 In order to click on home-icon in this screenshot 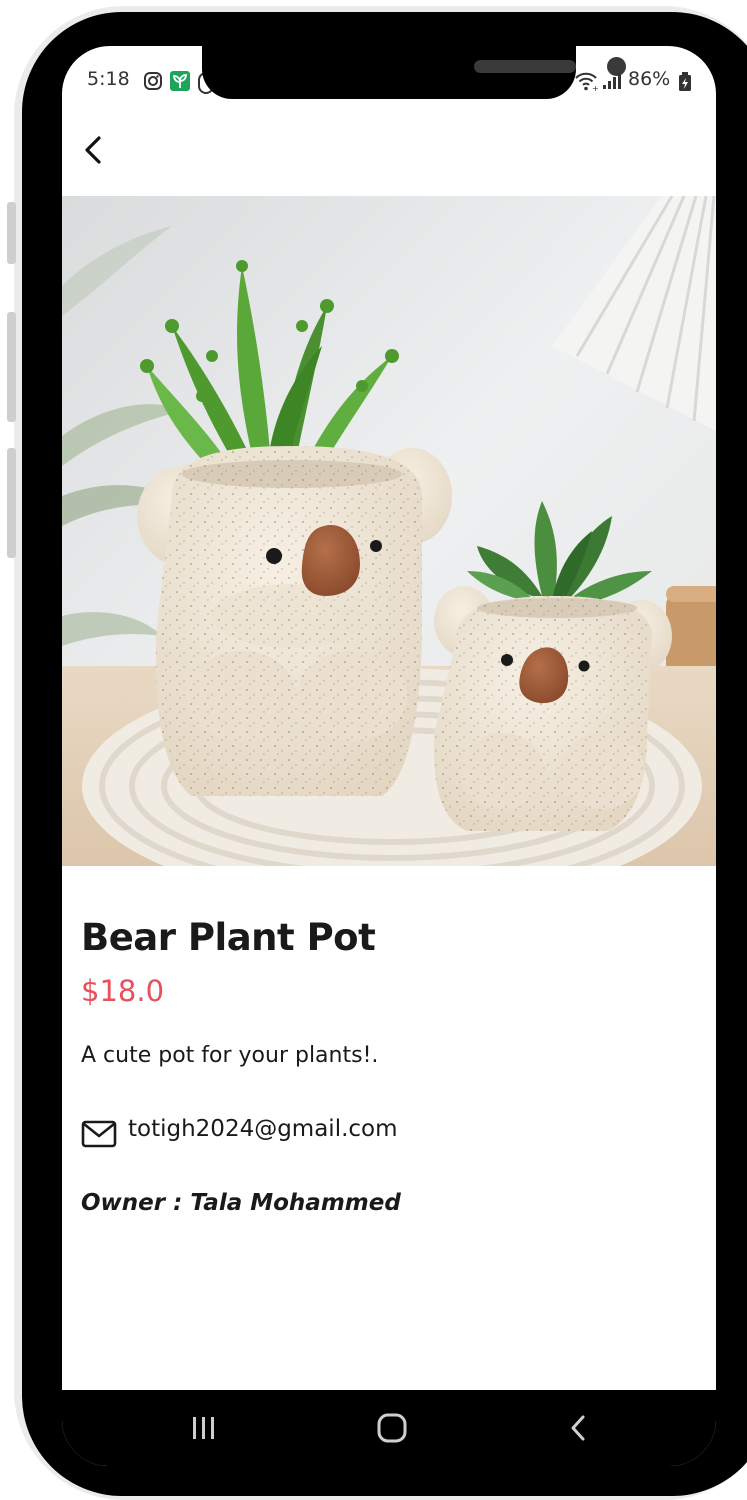, I will do `click(392, 1428)`.